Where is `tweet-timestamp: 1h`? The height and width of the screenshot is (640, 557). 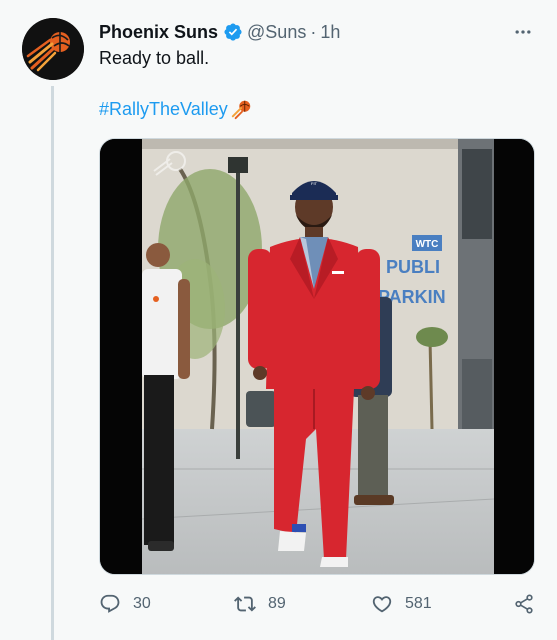 tweet-timestamp: 1h is located at coordinates (330, 32).